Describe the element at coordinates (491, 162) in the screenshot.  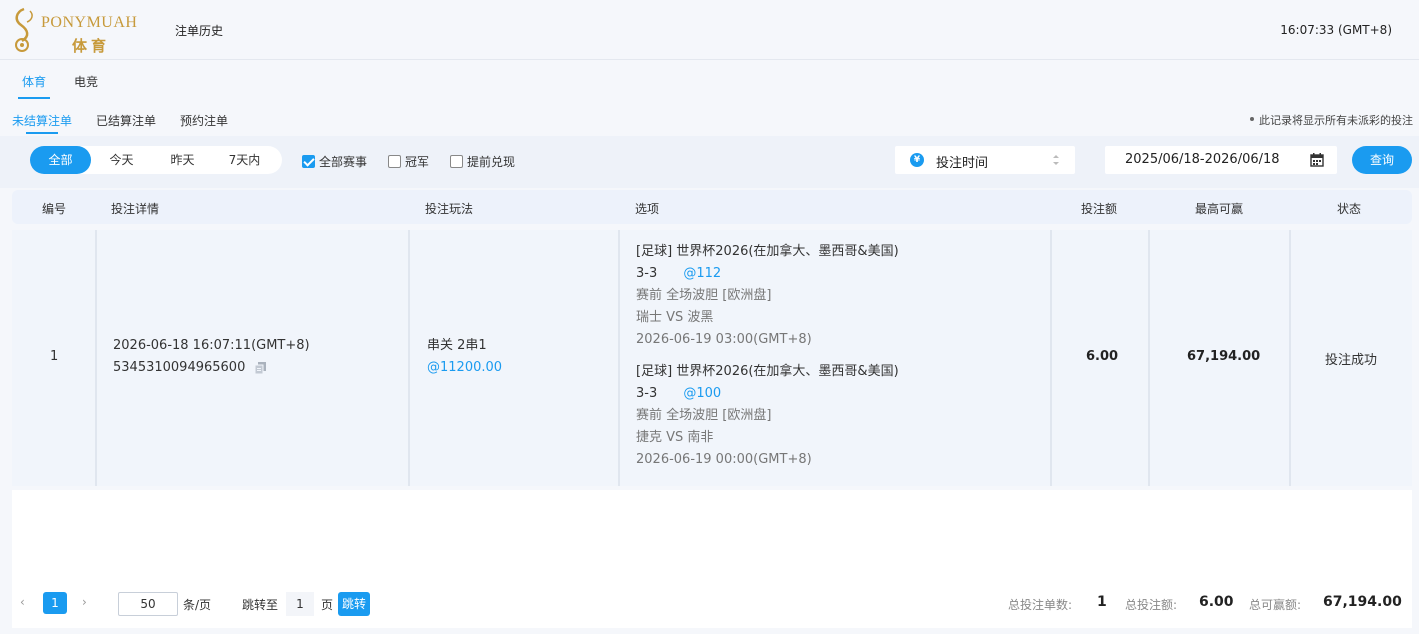
I see `checkbox-label: 提前兑现` at that location.